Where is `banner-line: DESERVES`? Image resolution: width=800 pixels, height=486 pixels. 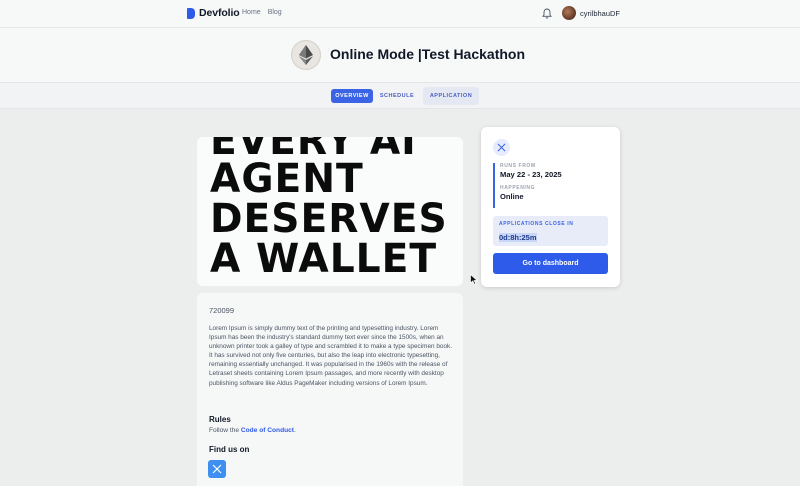 banner-line: DESERVES is located at coordinates (329, 219).